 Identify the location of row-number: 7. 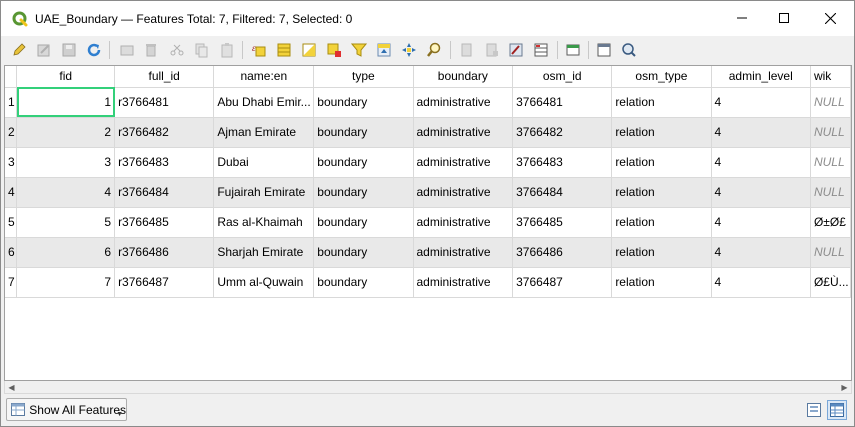
(11, 282).